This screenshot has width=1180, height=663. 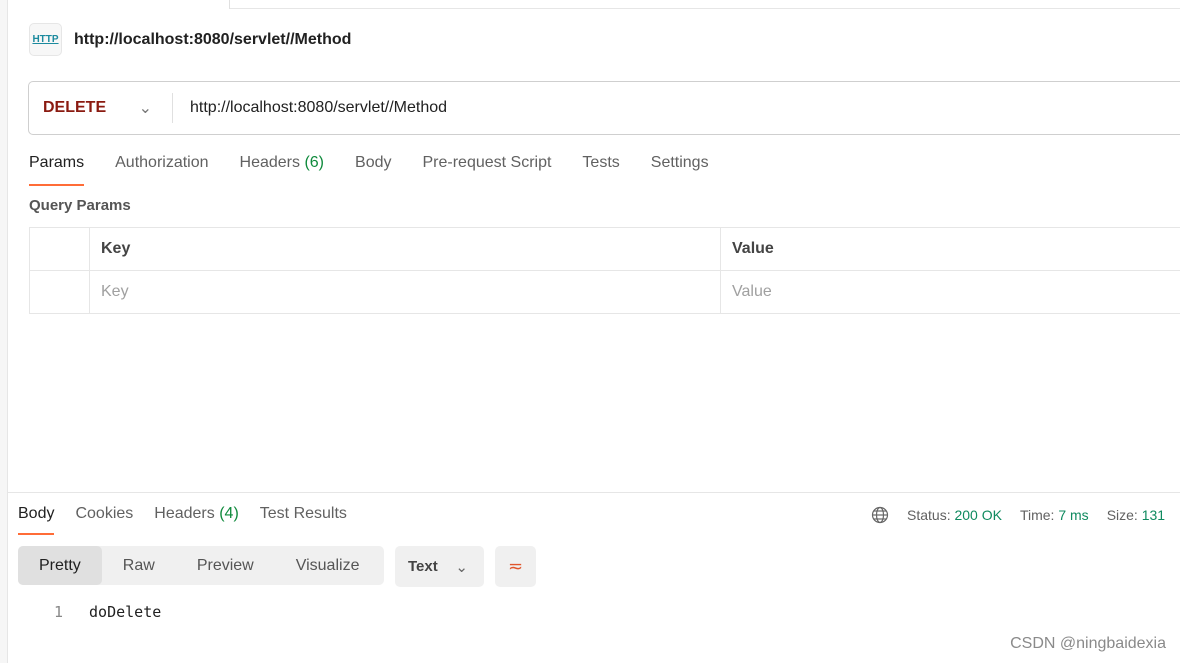 I want to click on request-title: http://localhost:8080/servlet//Method, so click(x=212, y=40).